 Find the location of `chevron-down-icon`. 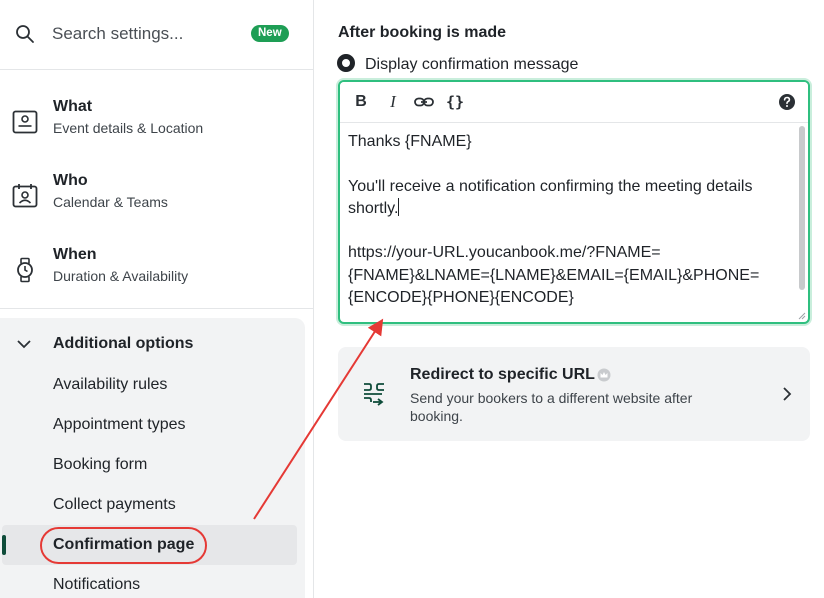

chevron-down-icon is located at coordinates (24, 344).